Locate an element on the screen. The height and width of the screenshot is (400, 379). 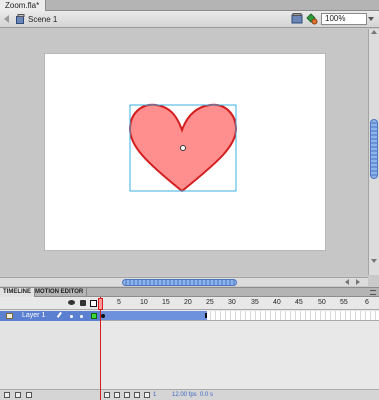
document-tab: Zoom.fla* is located at coordinates (23, 5).